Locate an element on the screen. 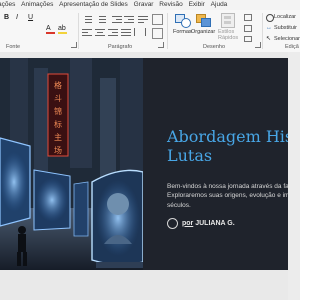 The image size is (320, 300). tab-revisao: Revisão is located at coordinates (170, 5).